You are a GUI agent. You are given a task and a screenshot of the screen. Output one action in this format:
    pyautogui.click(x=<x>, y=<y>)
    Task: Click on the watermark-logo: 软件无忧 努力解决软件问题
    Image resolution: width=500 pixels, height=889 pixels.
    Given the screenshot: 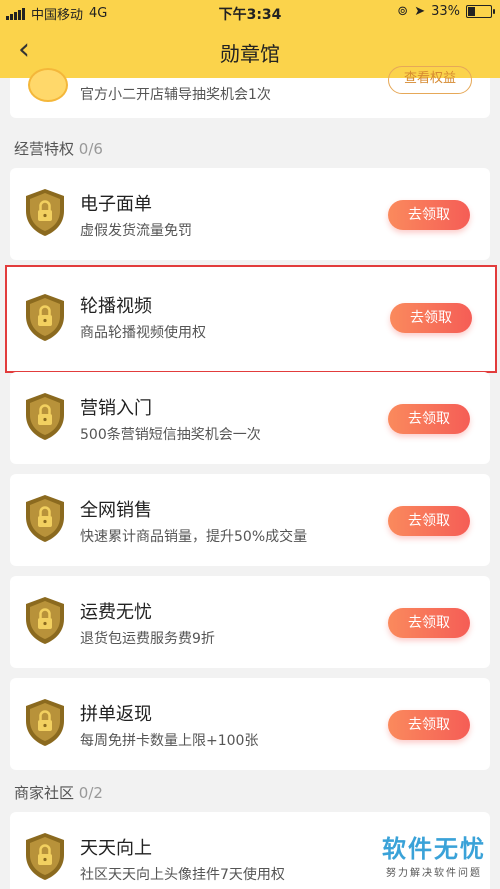 What is the action you would take?
    pyautogui.click(x=434, y=854)
    